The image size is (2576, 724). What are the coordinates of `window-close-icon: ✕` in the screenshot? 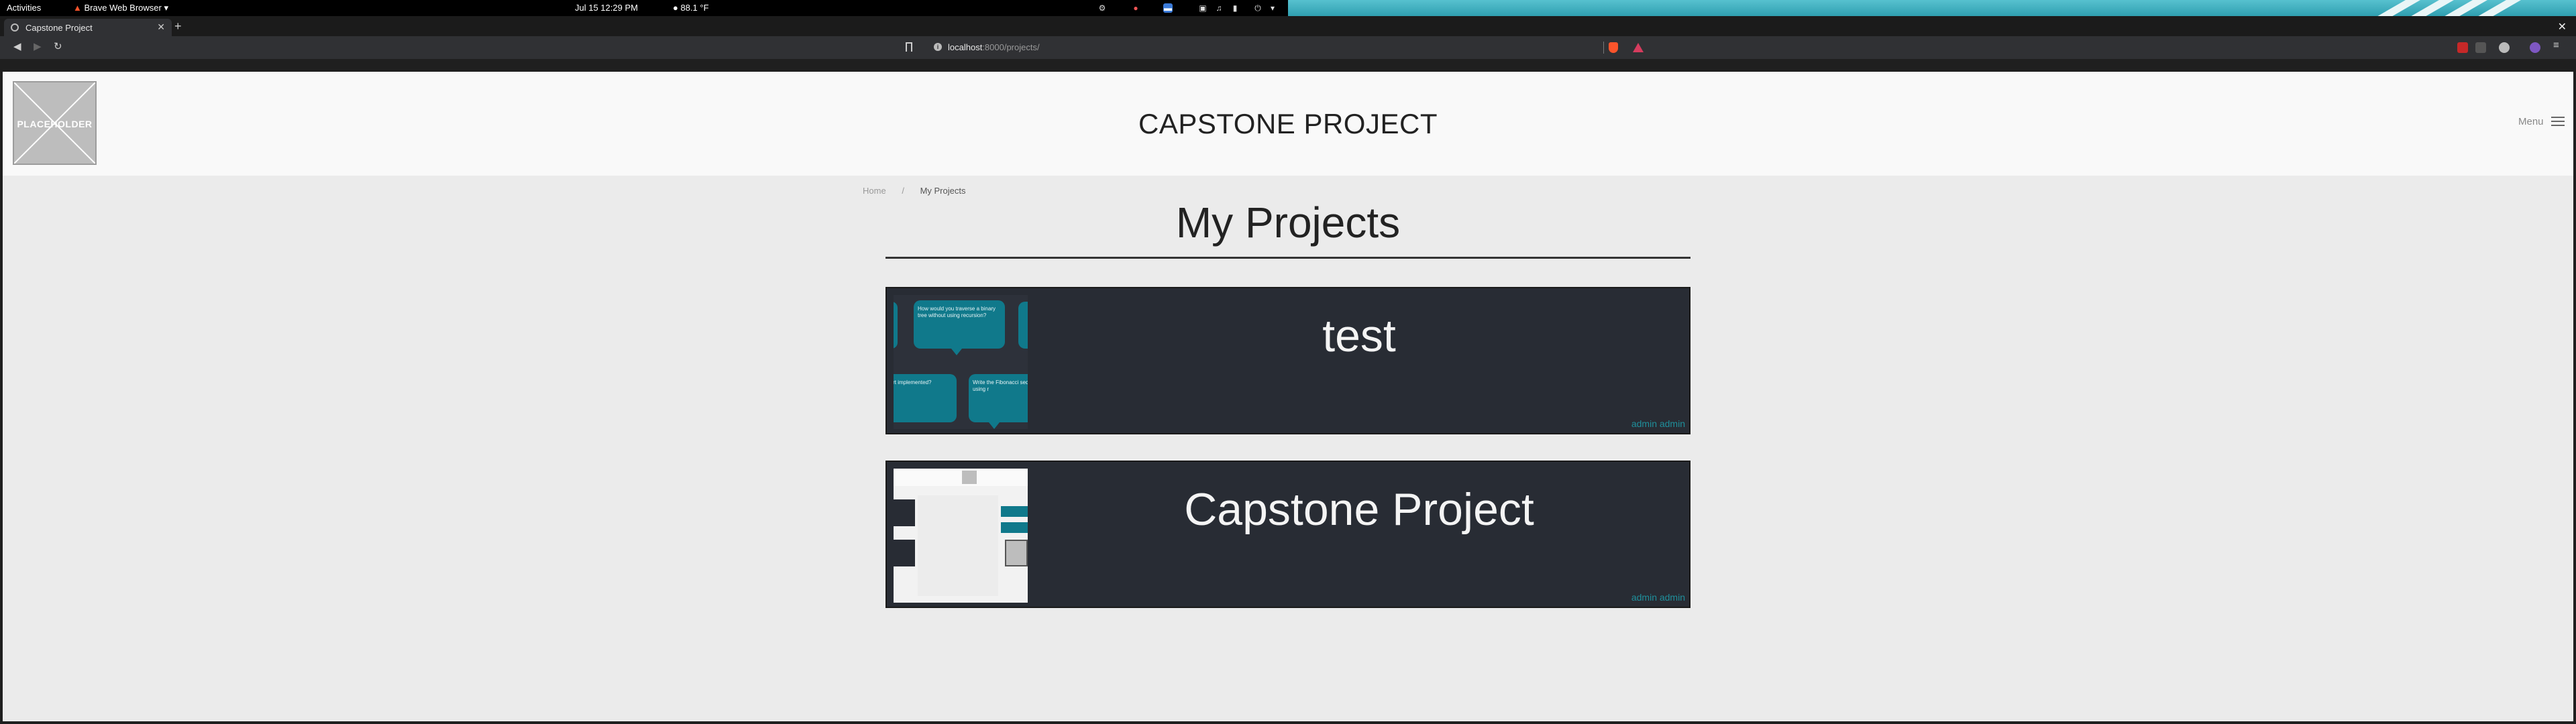 It's located at (2562, 27).